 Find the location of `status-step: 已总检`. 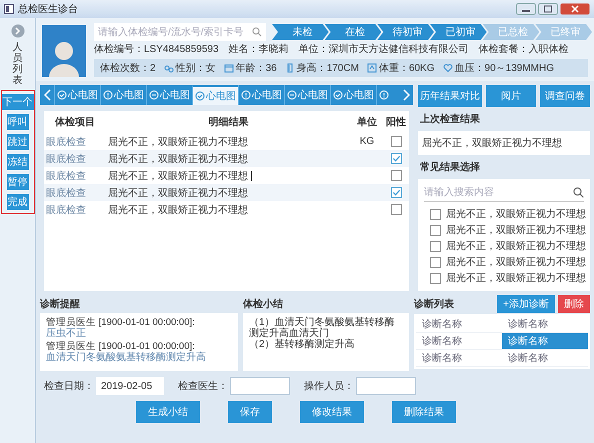

status-step: 已总检 is located at coordinates (511, 32).